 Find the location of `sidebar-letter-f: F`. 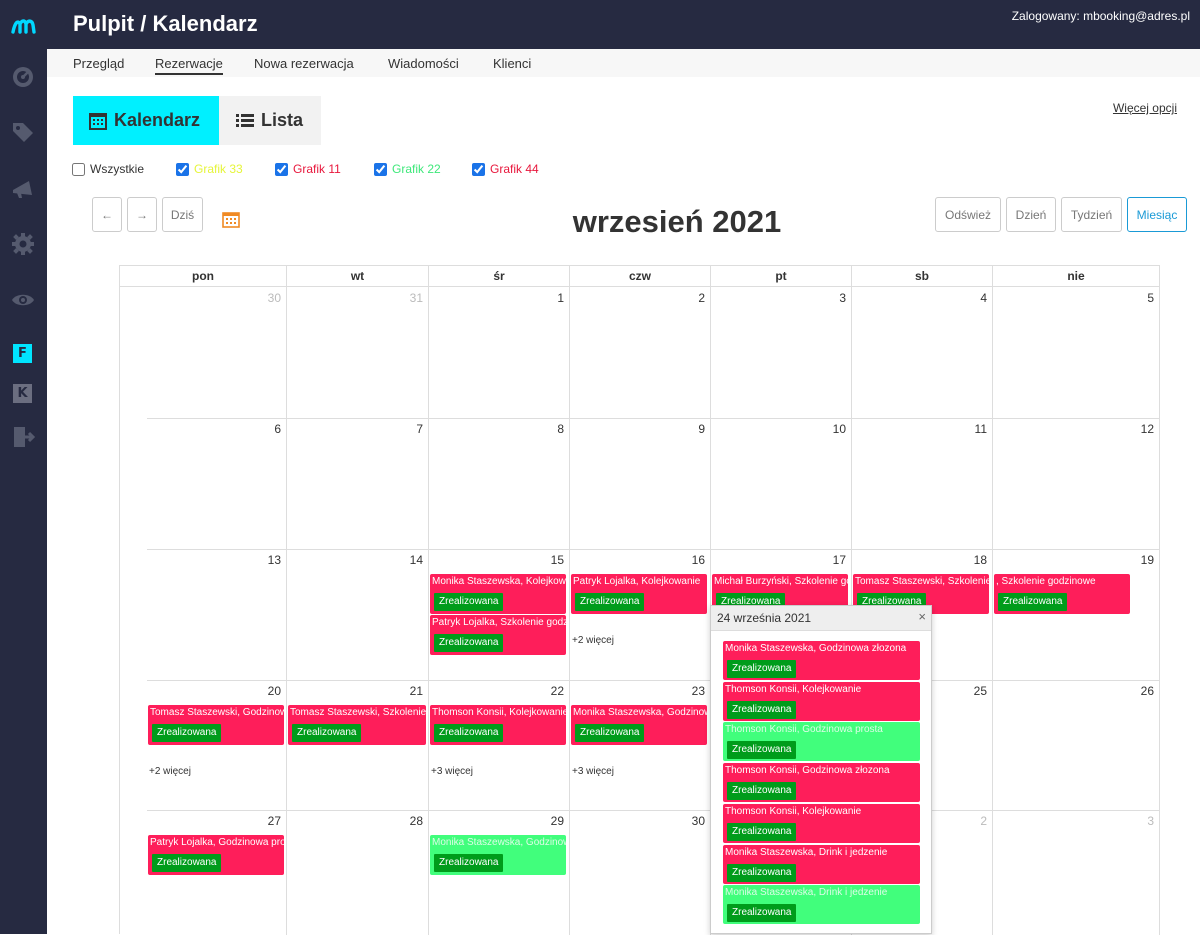

sidebar-letter-f: F is located at coordinates (22, 353).